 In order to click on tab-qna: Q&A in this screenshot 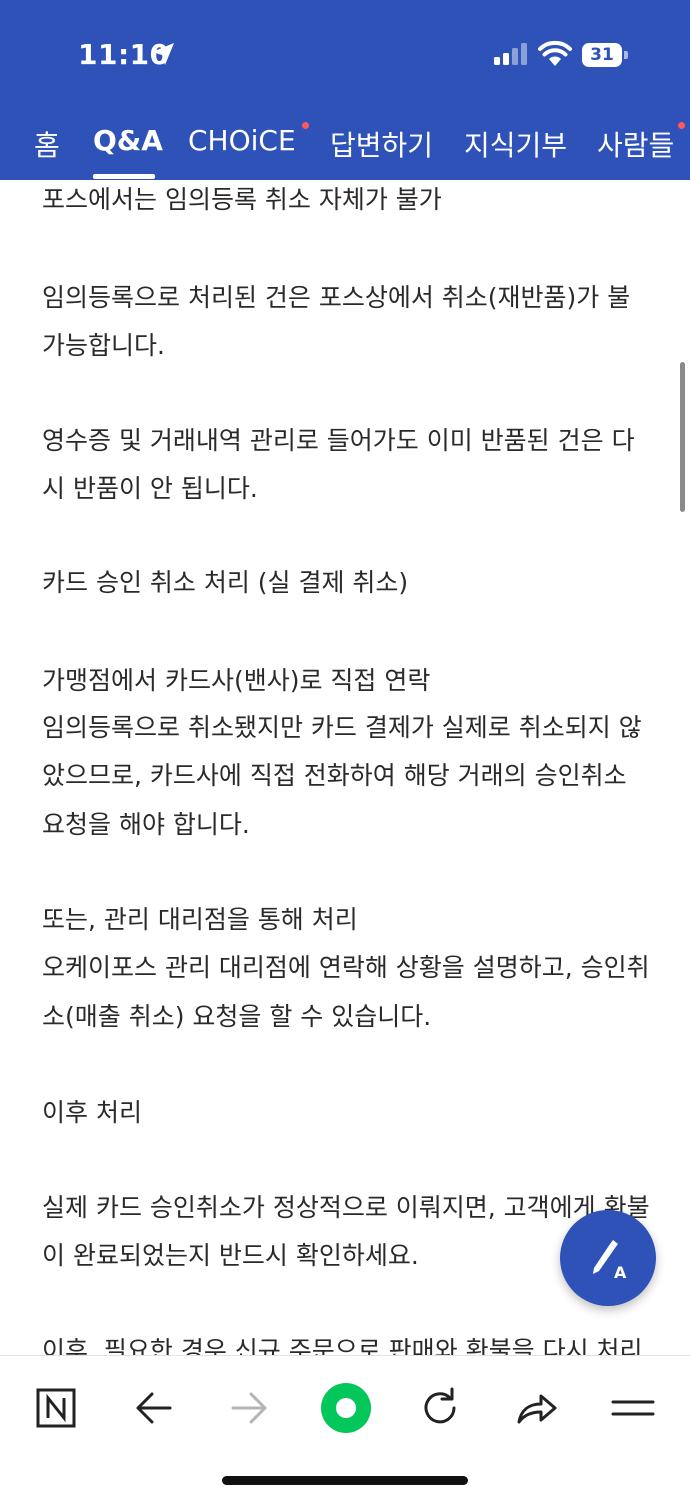, I will do `click(128, 140)`.